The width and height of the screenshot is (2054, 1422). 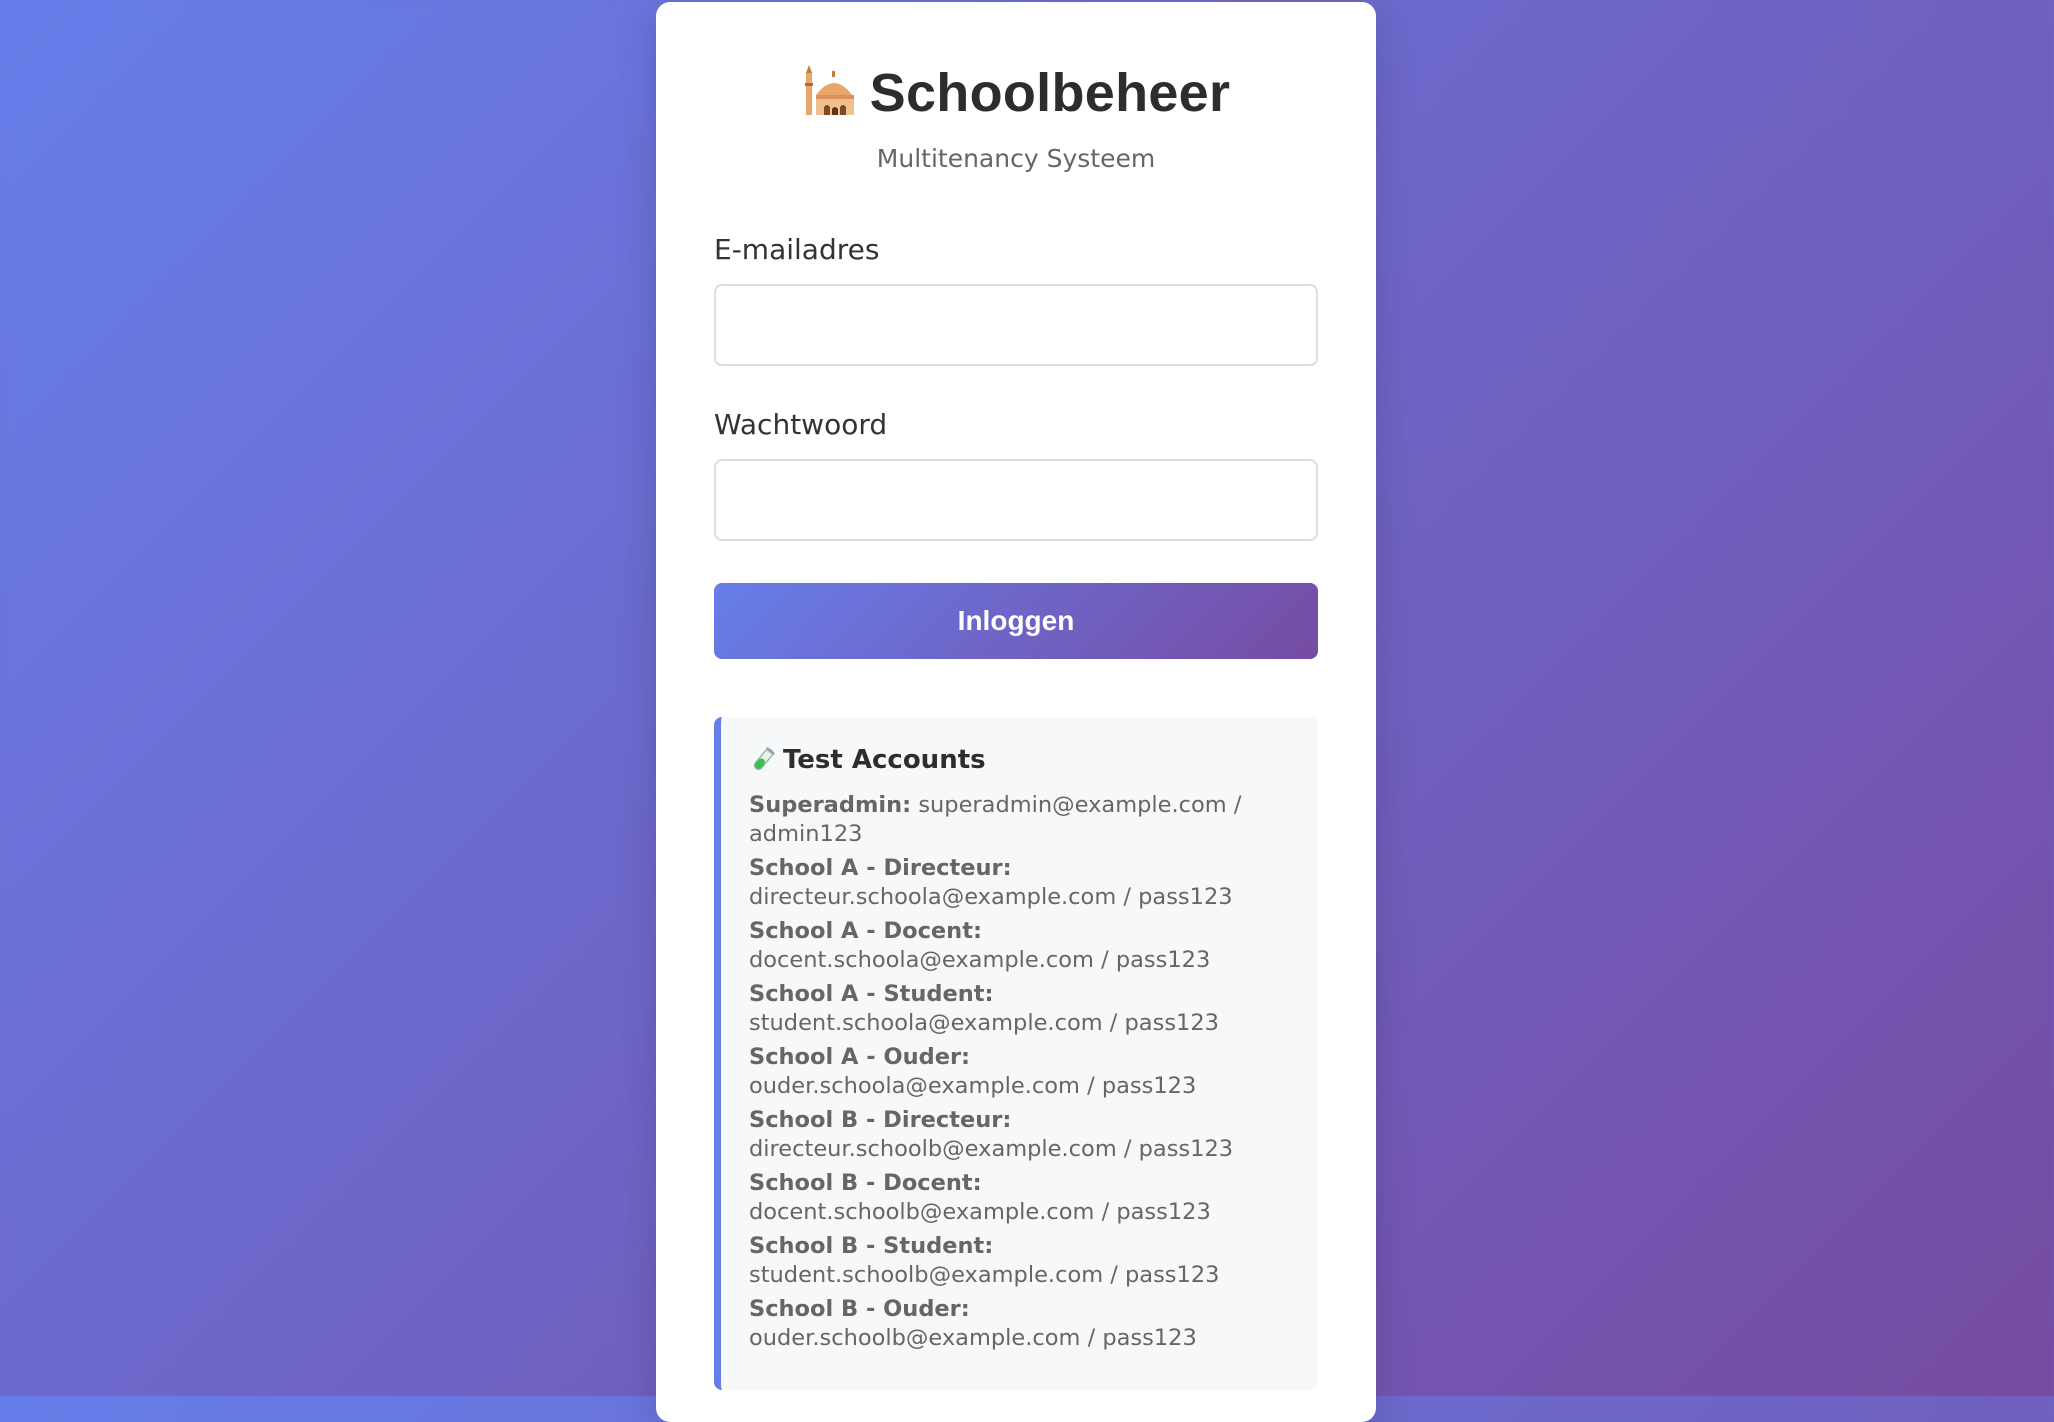 I want to click on test-account-credentials: docent.schoola@example.com / pass123, so click(x=980, y=959).